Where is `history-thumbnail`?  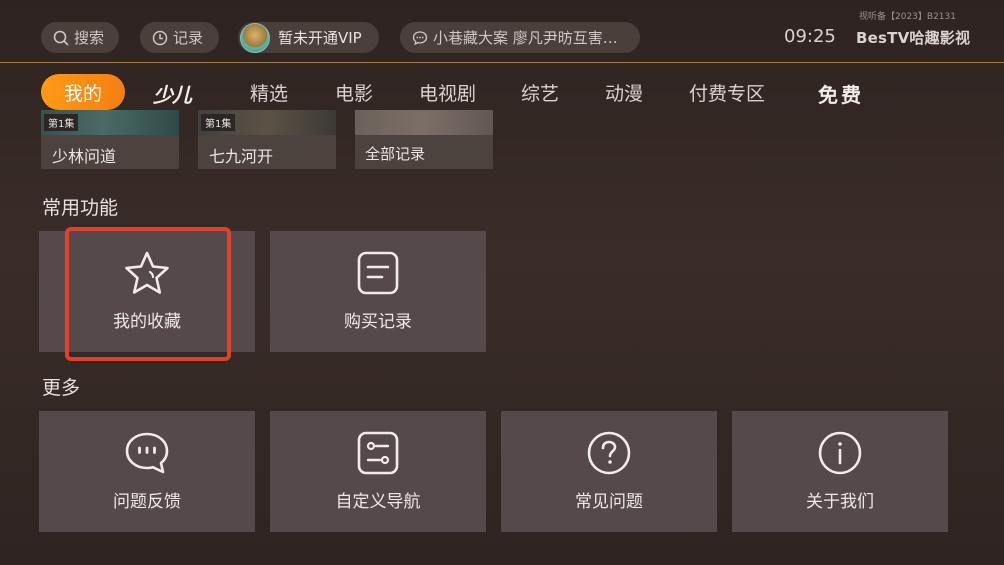
history-thumbnail is located at coordinates (424, 122).